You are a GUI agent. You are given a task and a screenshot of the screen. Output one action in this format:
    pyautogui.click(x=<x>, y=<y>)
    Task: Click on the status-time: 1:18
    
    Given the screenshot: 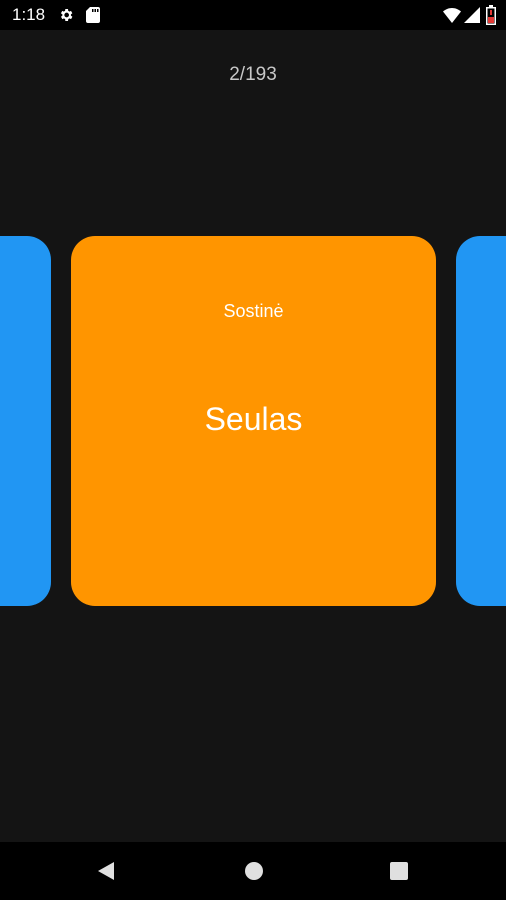 What is the action you would take?
    pyautogui.click(x=29, y=14)
    